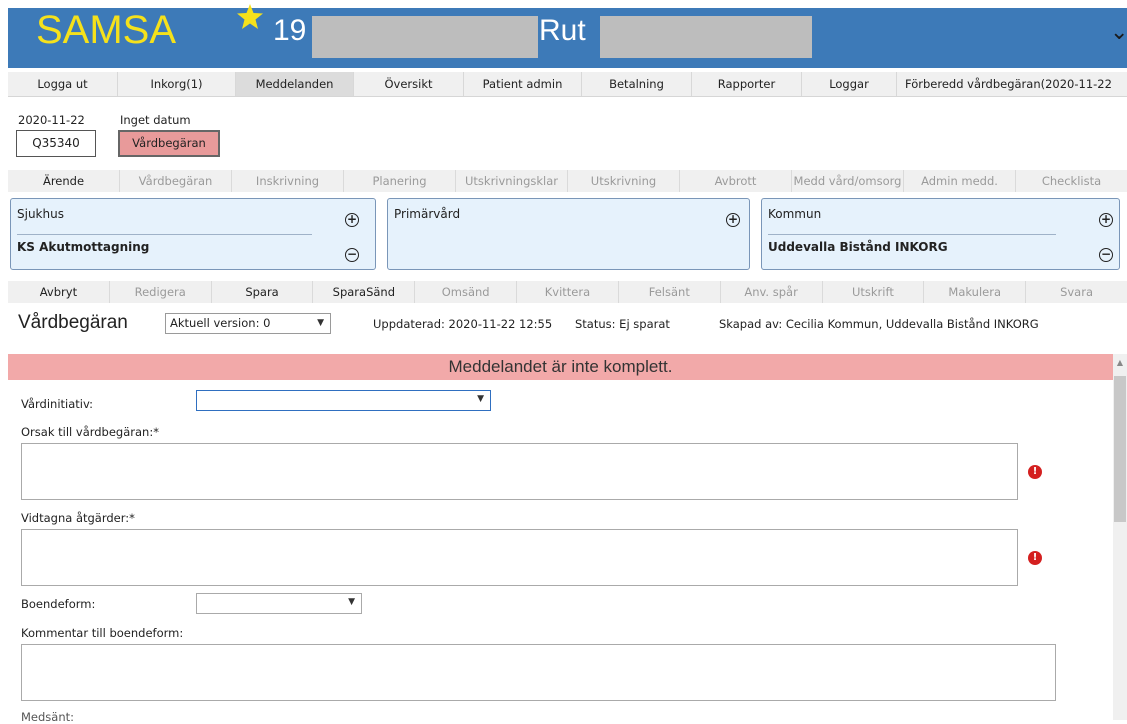 This screenshot has height=724, width=1127. I want to click on redacted-patient-id, so click(425, 37).